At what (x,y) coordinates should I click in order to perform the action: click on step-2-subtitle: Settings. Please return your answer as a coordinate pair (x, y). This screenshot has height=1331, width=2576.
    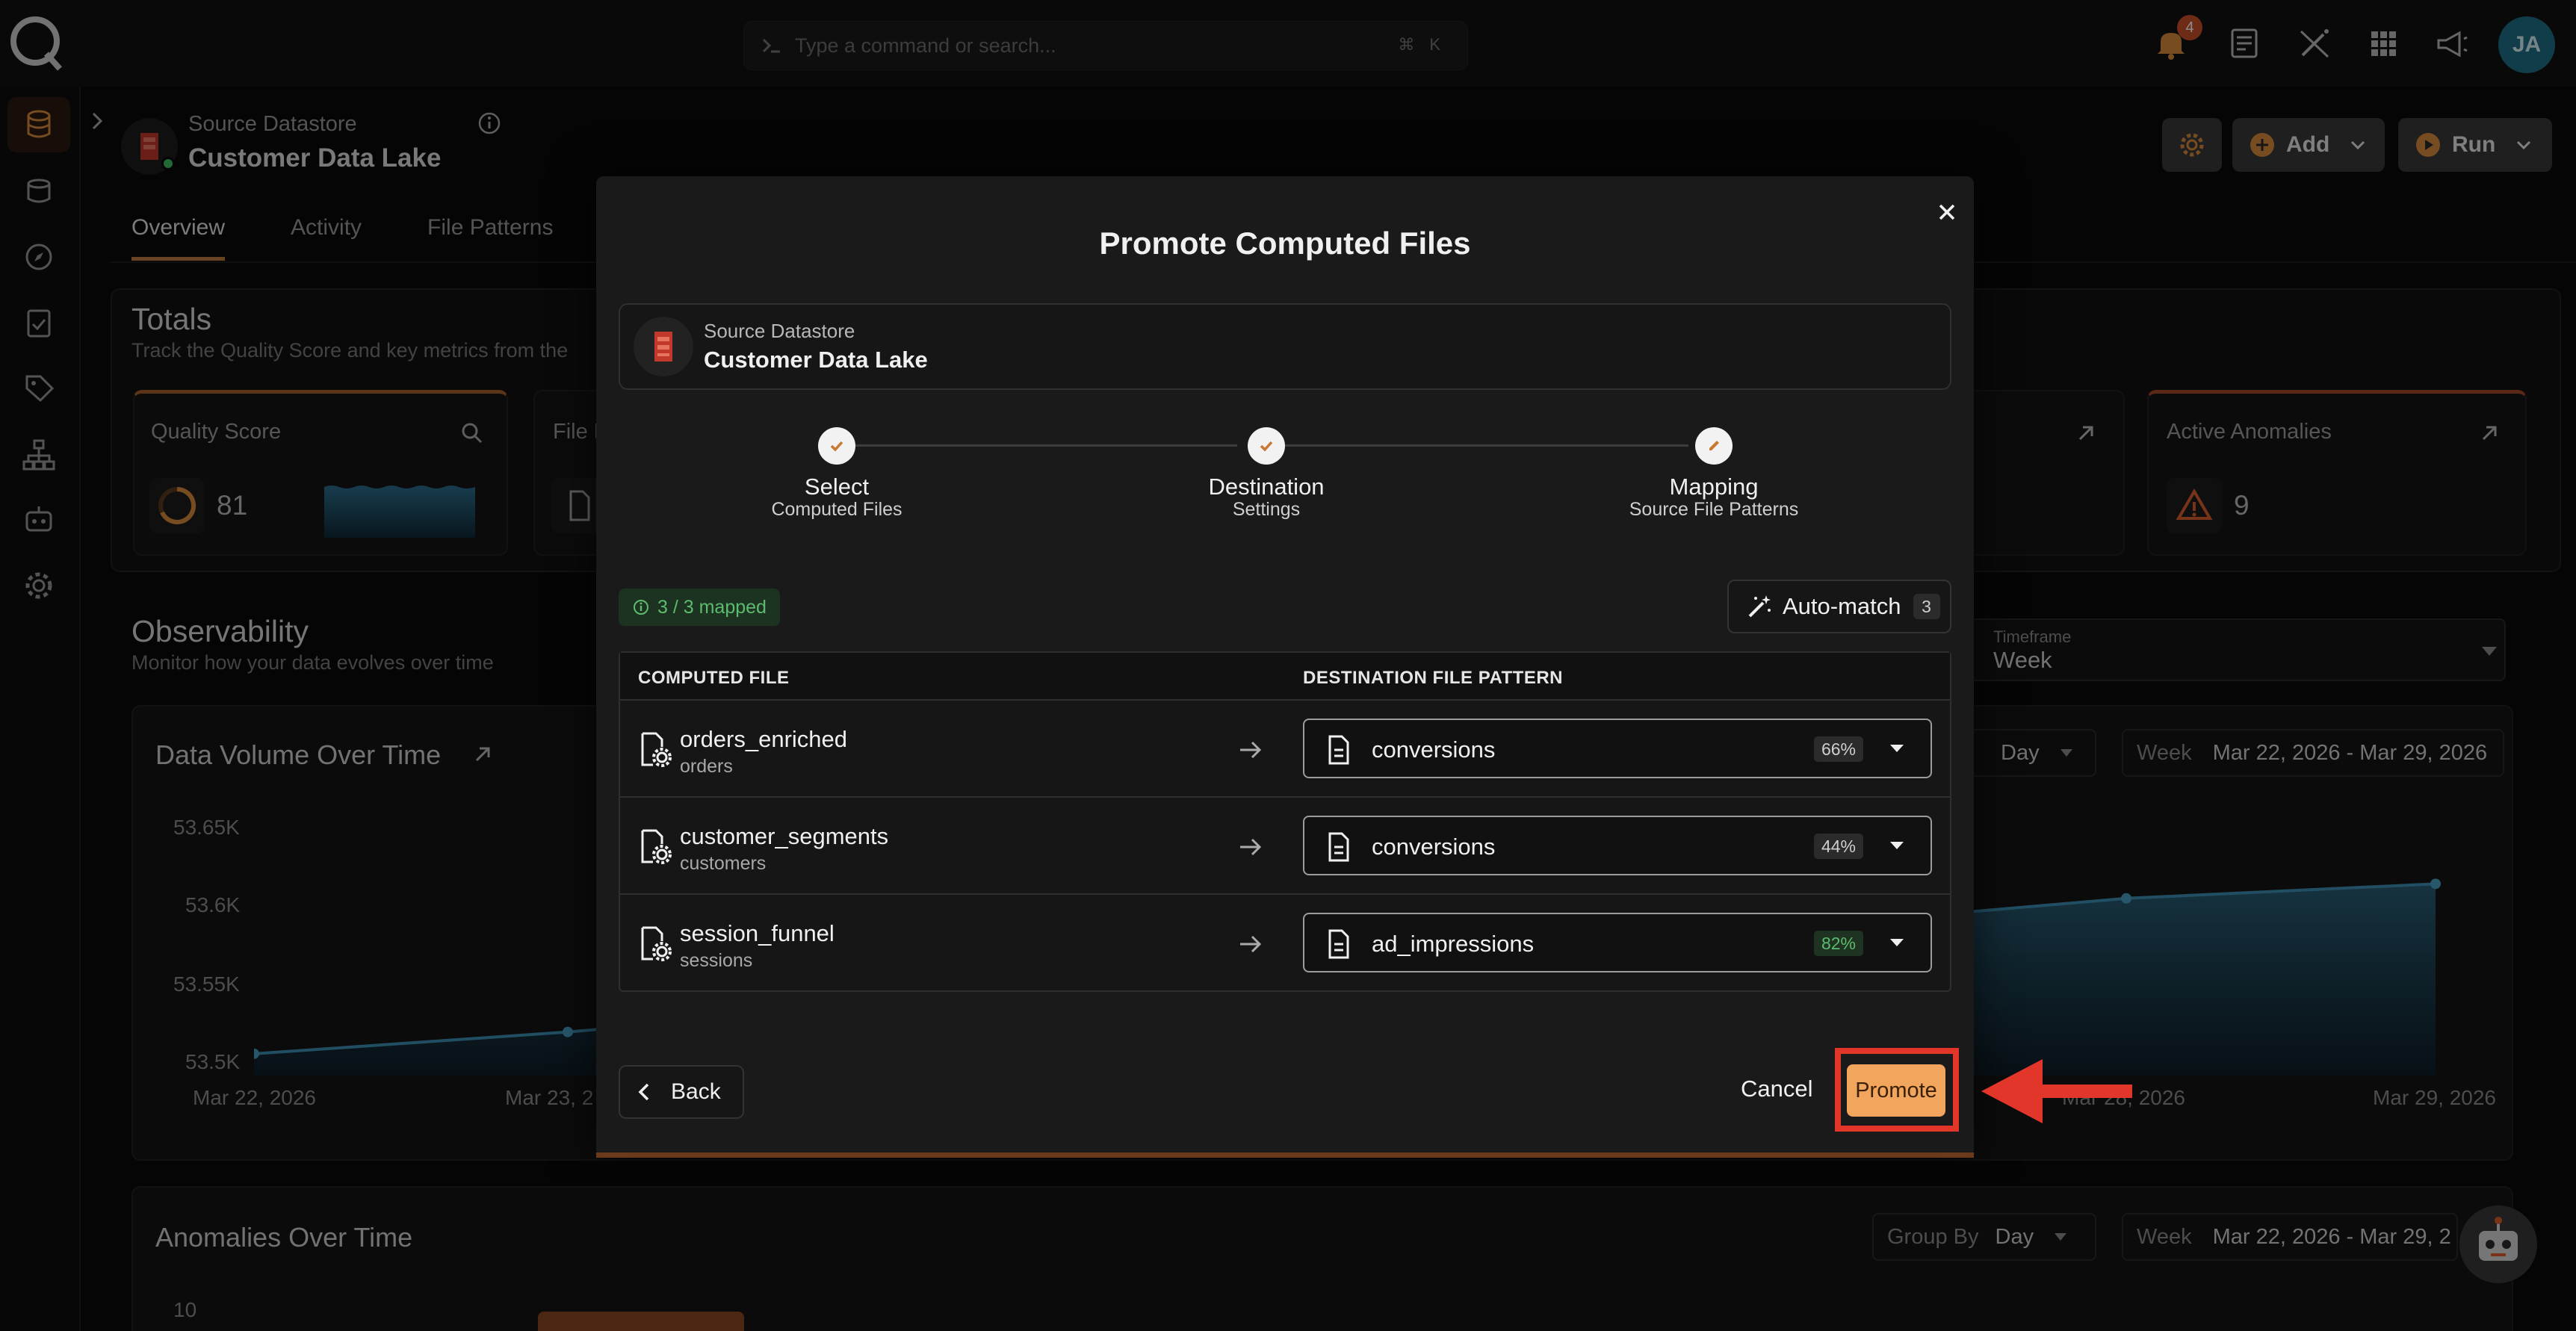
    Looking at the image, I should click on (1266, 509).